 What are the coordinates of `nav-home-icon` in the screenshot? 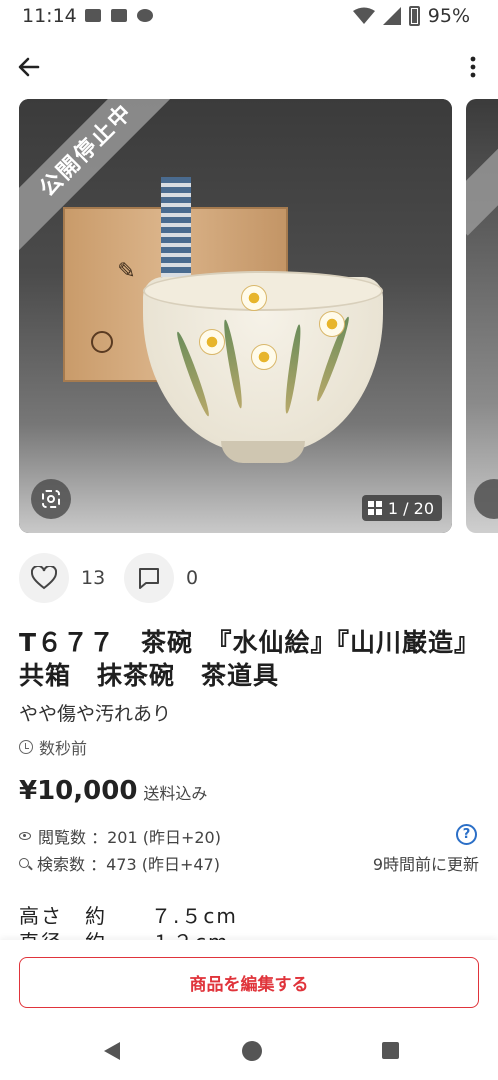 It's located at (252, 1051).